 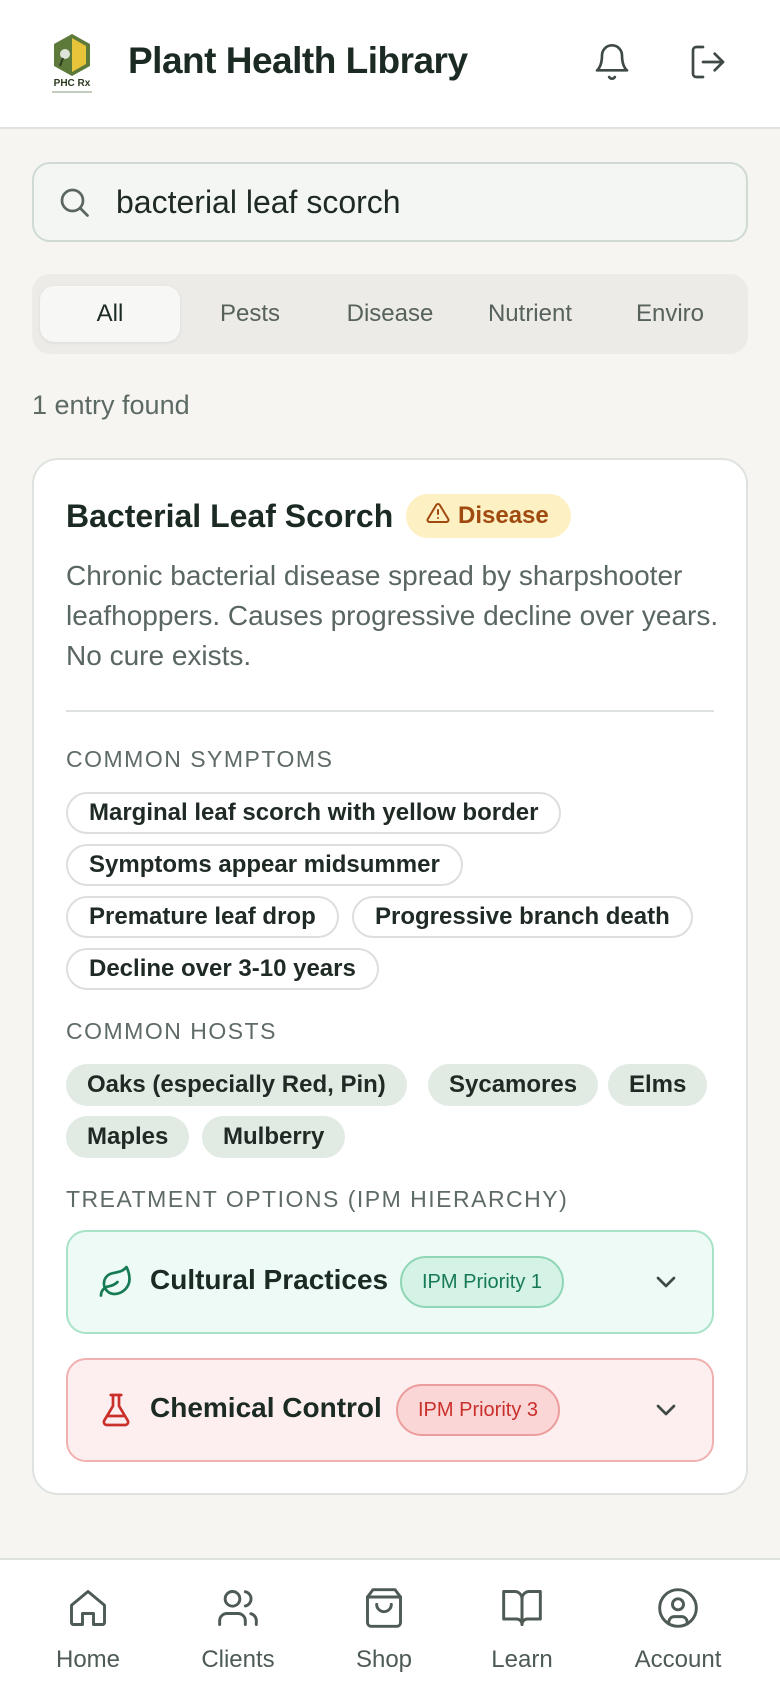 I want to click on nav-clients: Clients, so click(x=238, y=1624).